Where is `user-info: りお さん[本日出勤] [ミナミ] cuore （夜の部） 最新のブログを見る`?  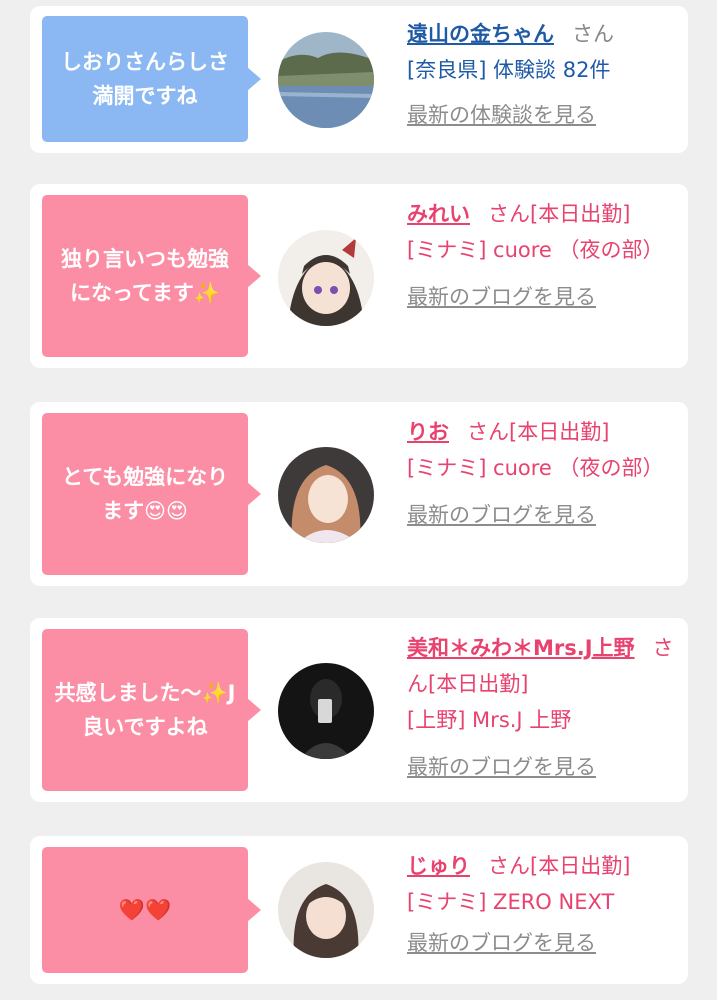 user-info: りお さん[本日出勤] [ミナミ] cuore （夜の部） 最新のブログを見る is located at coordinates (542, 472).